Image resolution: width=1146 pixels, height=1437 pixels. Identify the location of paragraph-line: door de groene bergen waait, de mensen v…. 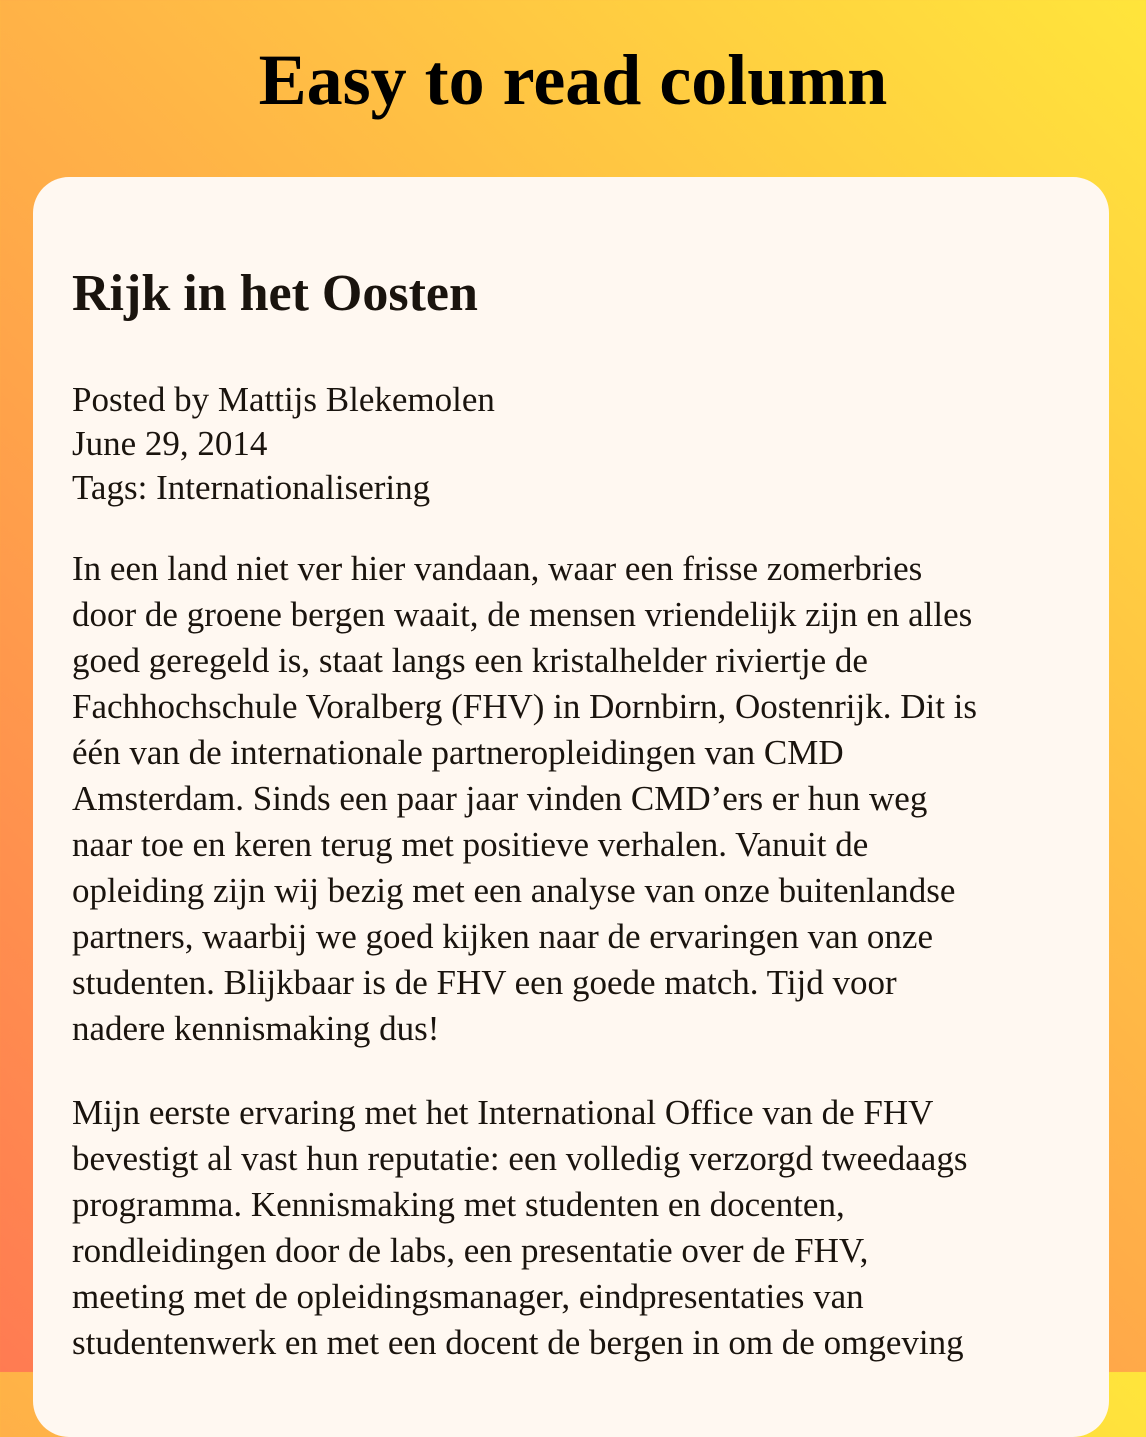
(522, 614).